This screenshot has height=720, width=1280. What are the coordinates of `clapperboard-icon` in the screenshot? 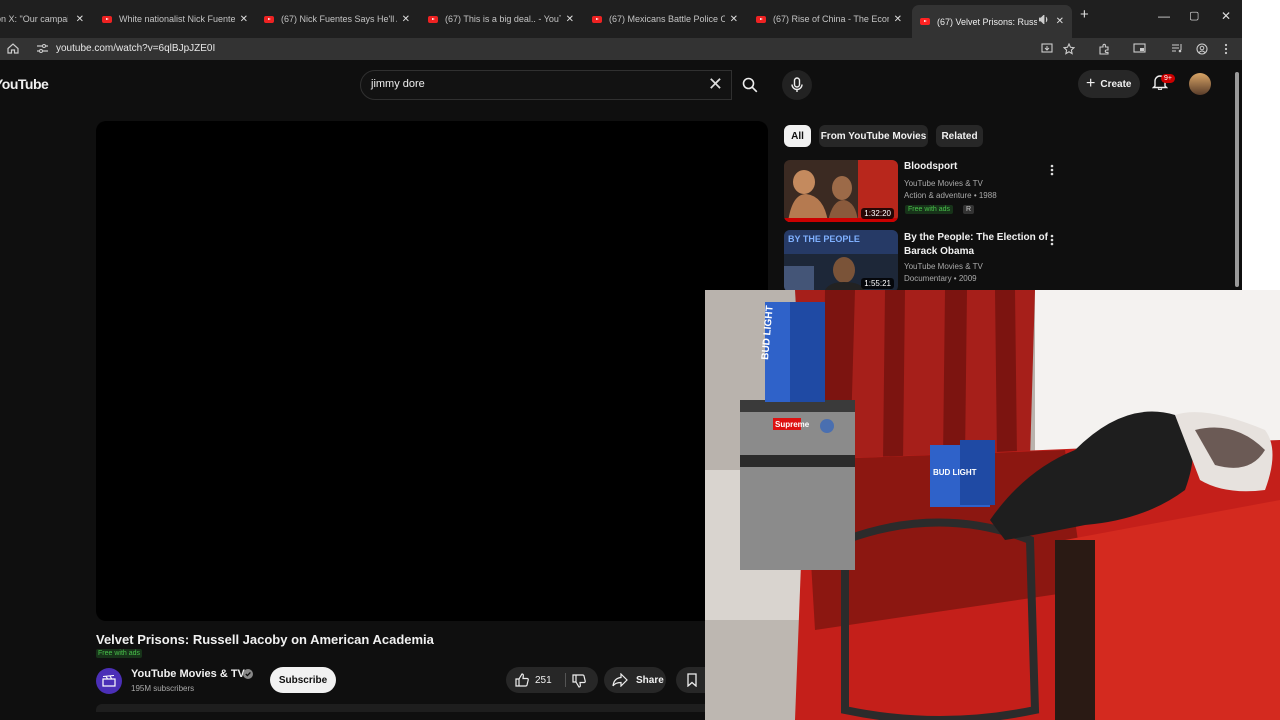 It's located at (109, 681).